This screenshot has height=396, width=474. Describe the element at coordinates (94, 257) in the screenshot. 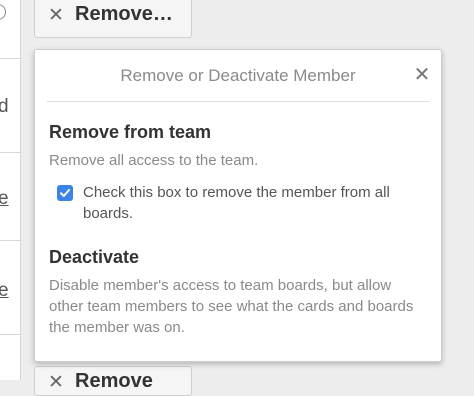

I see `deactivate-heading: Deactivate` at that location.